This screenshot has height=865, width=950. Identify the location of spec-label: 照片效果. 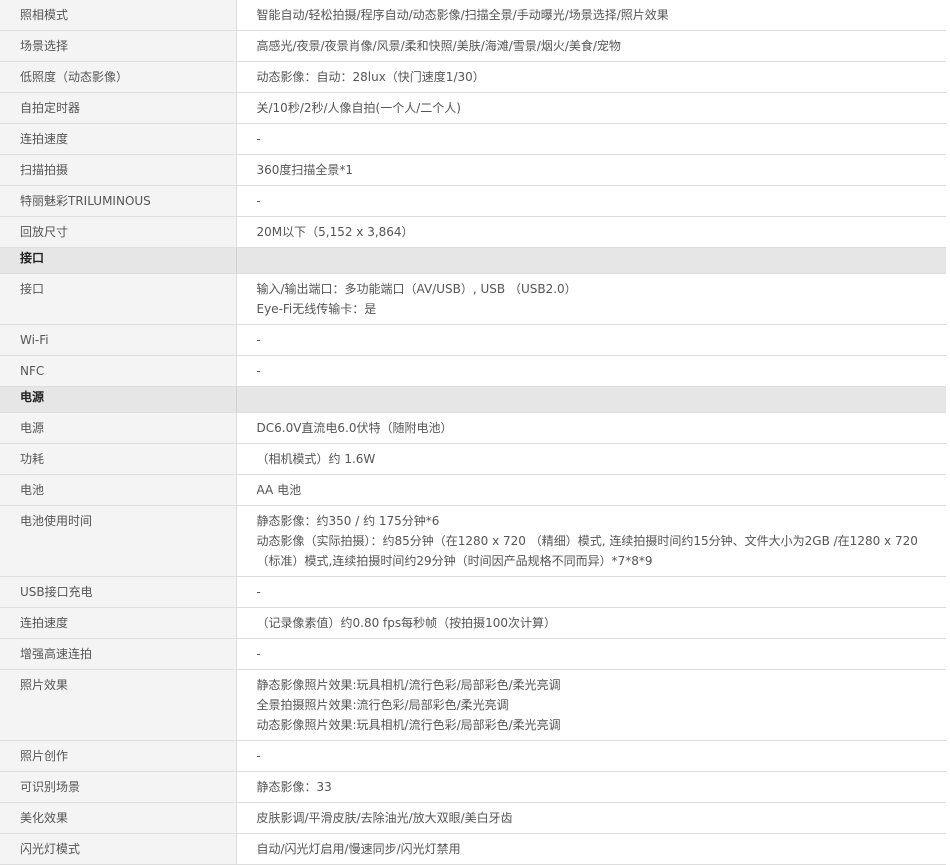
(118, 705).